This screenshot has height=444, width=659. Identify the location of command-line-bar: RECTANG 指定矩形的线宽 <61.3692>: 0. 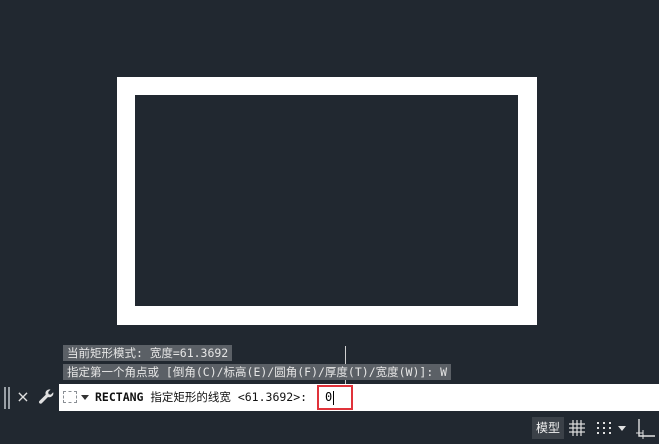
(359, 397).